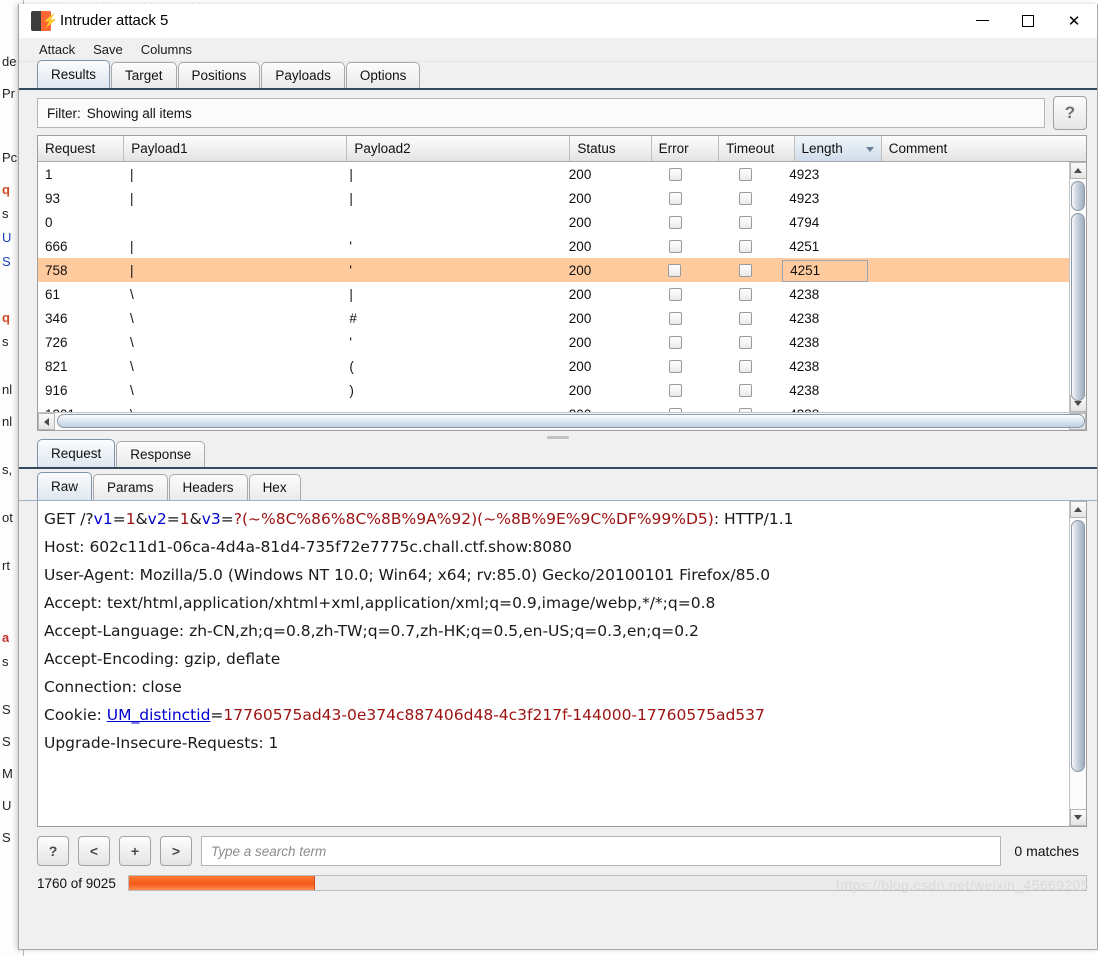 The image size is (1098, 956). Describe the element at coordinates (46, 421) in the screenshot. I see `scroll-left-button` at that location.